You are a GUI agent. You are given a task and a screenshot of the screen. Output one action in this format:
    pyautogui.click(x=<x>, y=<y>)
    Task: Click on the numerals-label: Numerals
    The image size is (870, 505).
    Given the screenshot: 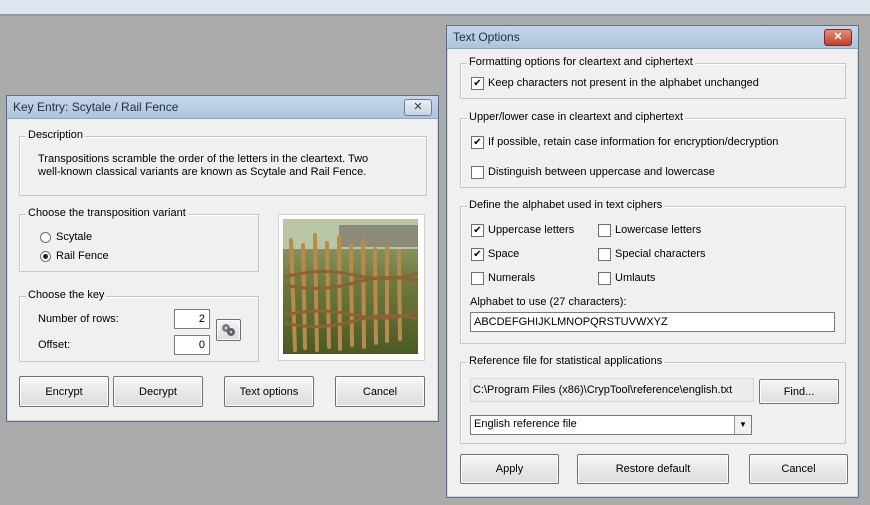 What is the action you would take?
    pyautogui.click(x=512, y=278)
    